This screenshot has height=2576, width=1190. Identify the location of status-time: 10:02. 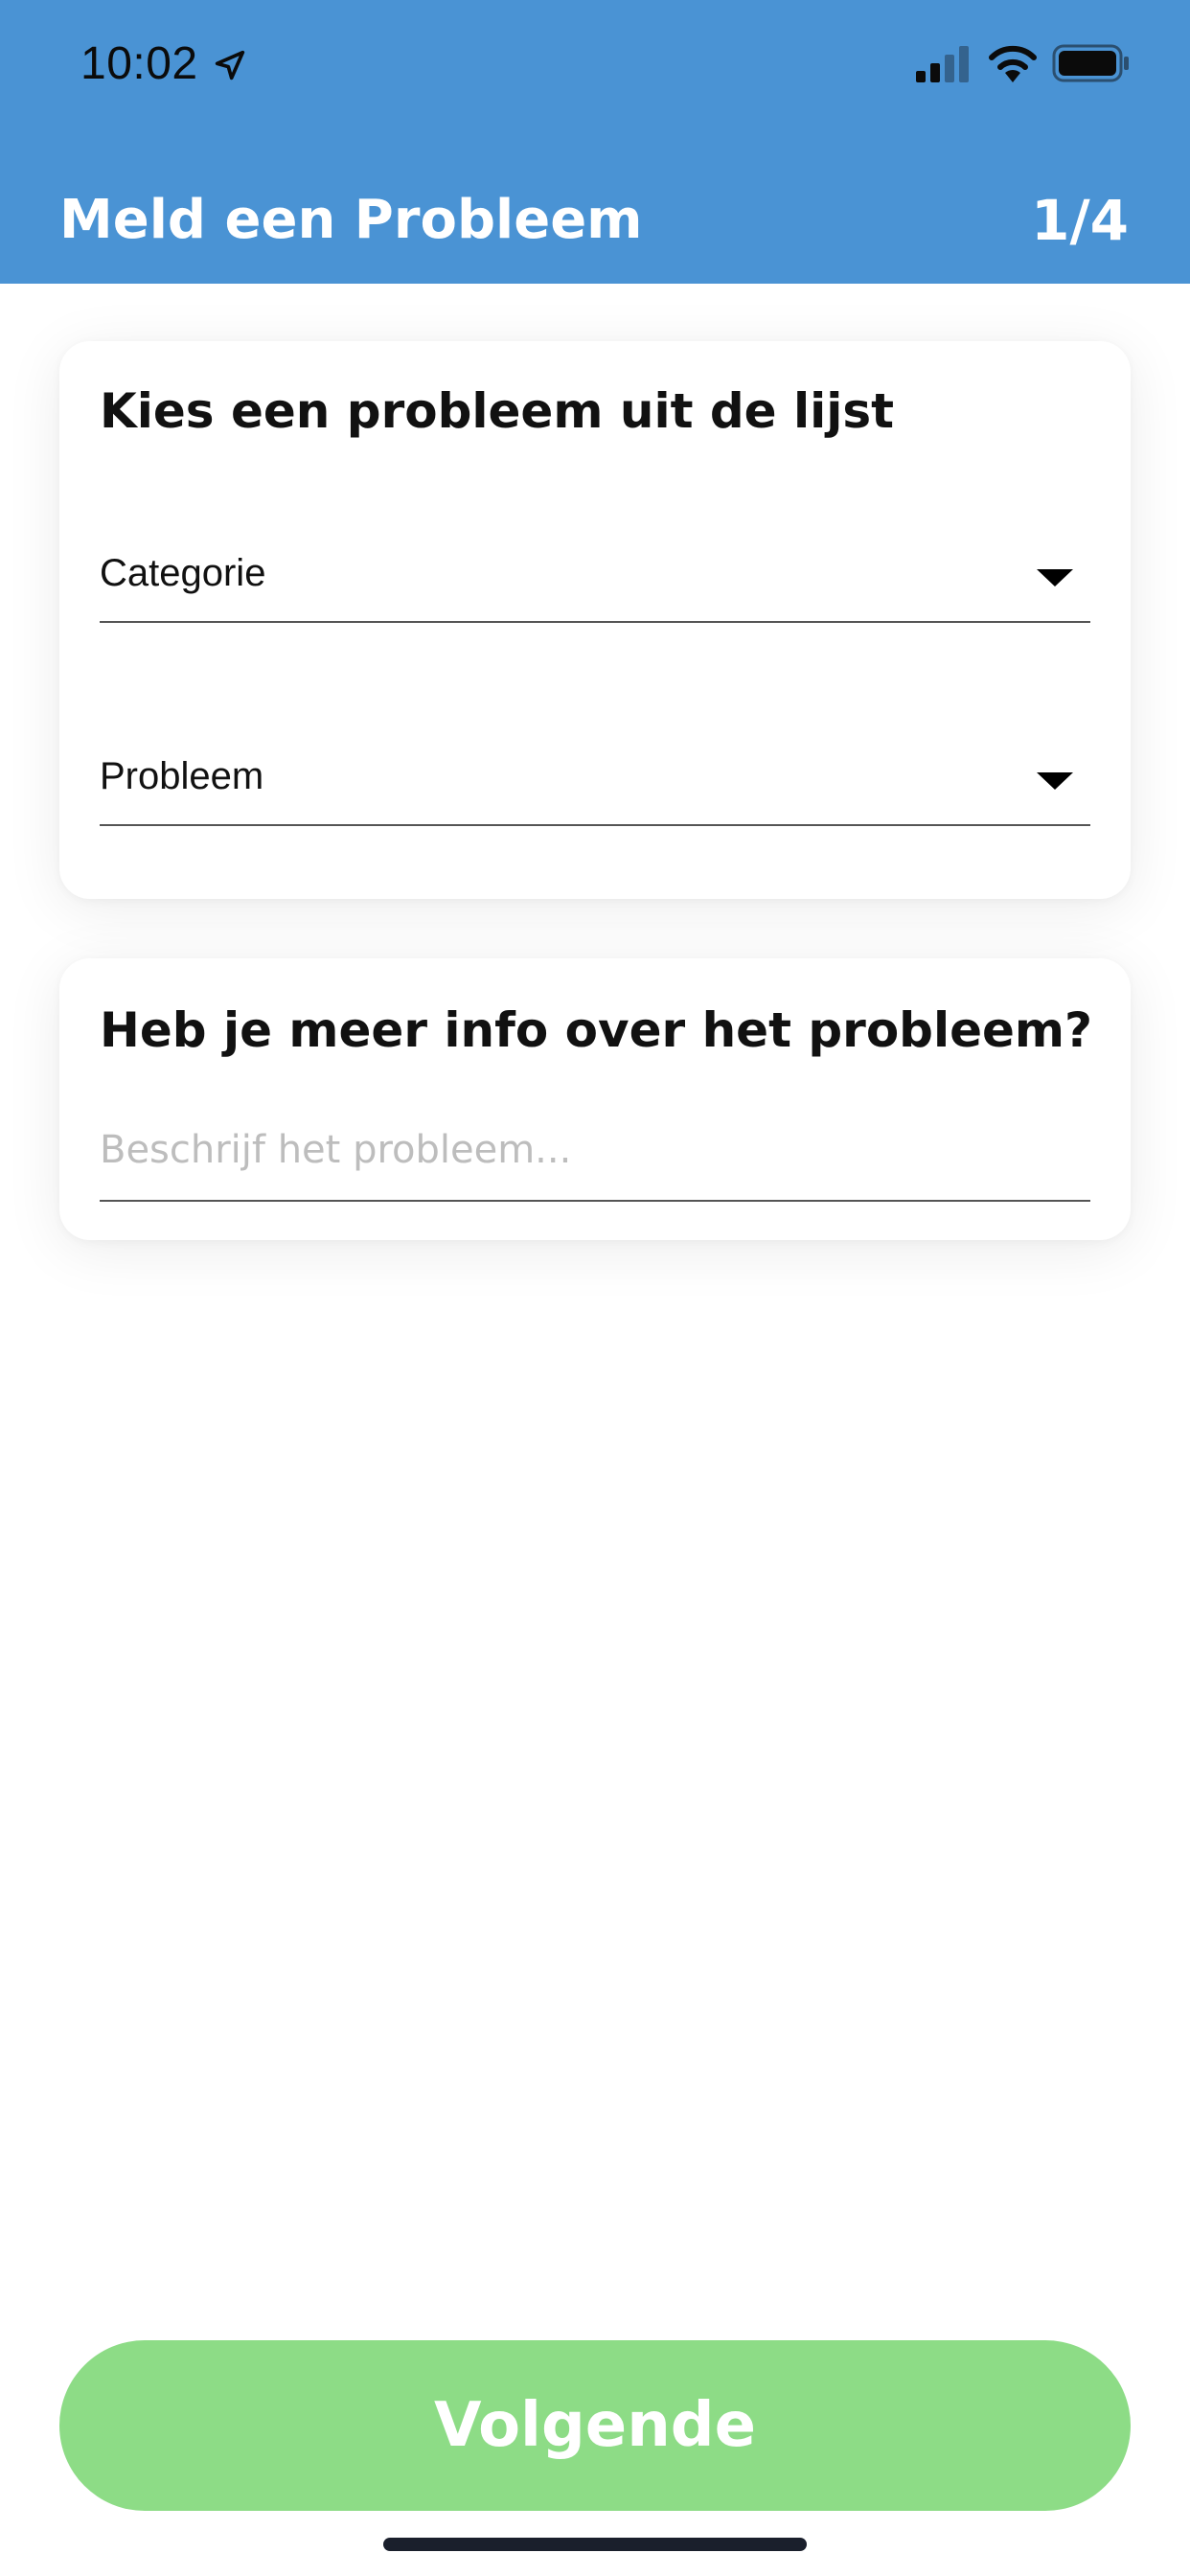
(139, 63).